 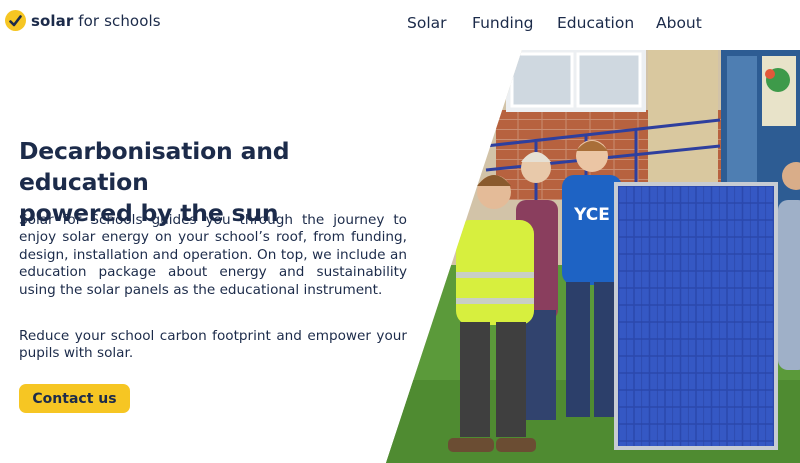 I want to click on contact-us-button: Contact us, so click(x=74, y=398).